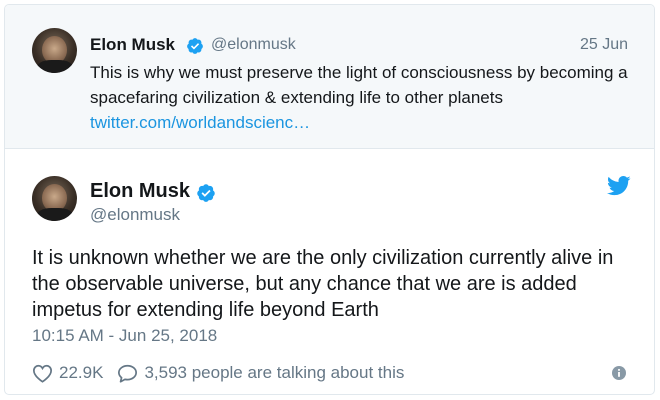 This screenshot has height=400, width=660. What do you see at coordinates (124, 336) in the screenshot?
I see `main-tweet-timestamp: 10:15 AM - Jun 25, 2018` at bounding box center [124, 336].